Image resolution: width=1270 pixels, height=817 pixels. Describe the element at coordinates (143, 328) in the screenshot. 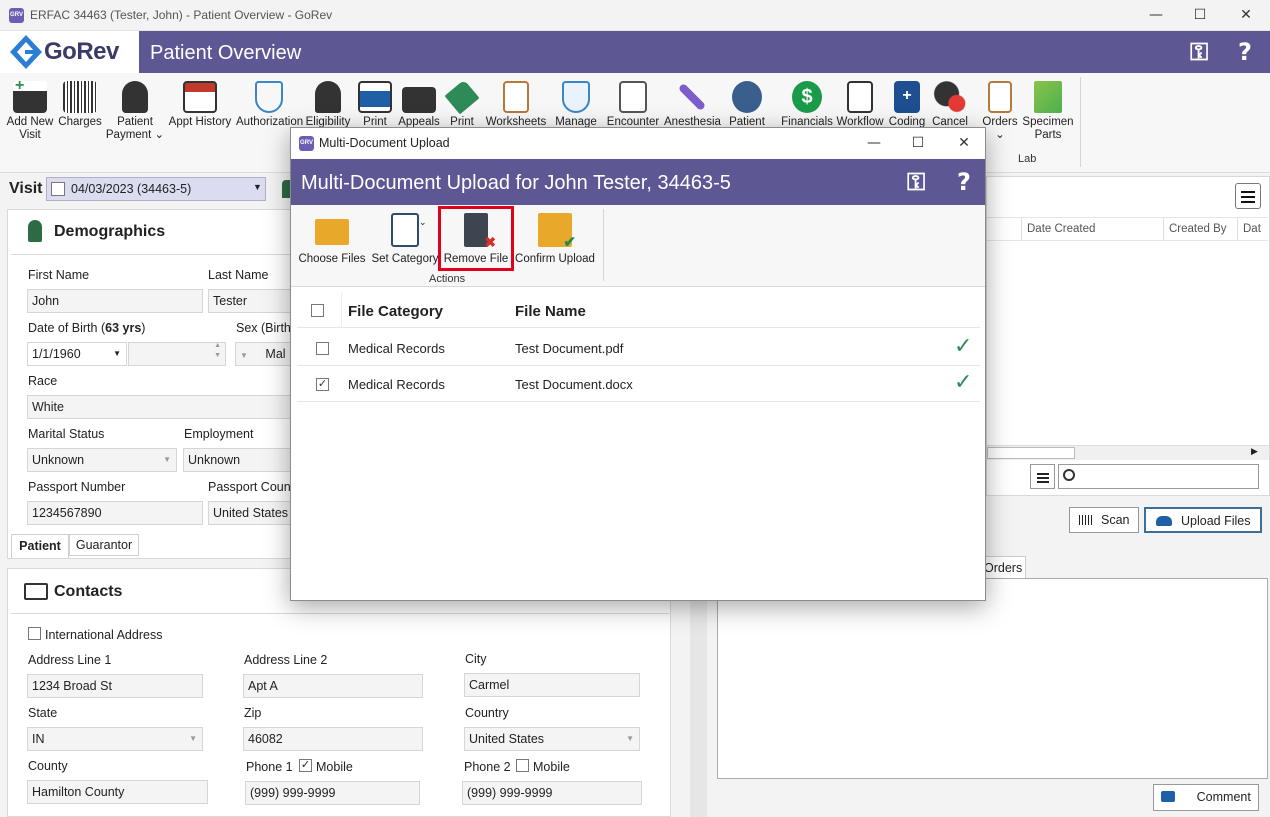

I see `dob-label-close: )` at that location.